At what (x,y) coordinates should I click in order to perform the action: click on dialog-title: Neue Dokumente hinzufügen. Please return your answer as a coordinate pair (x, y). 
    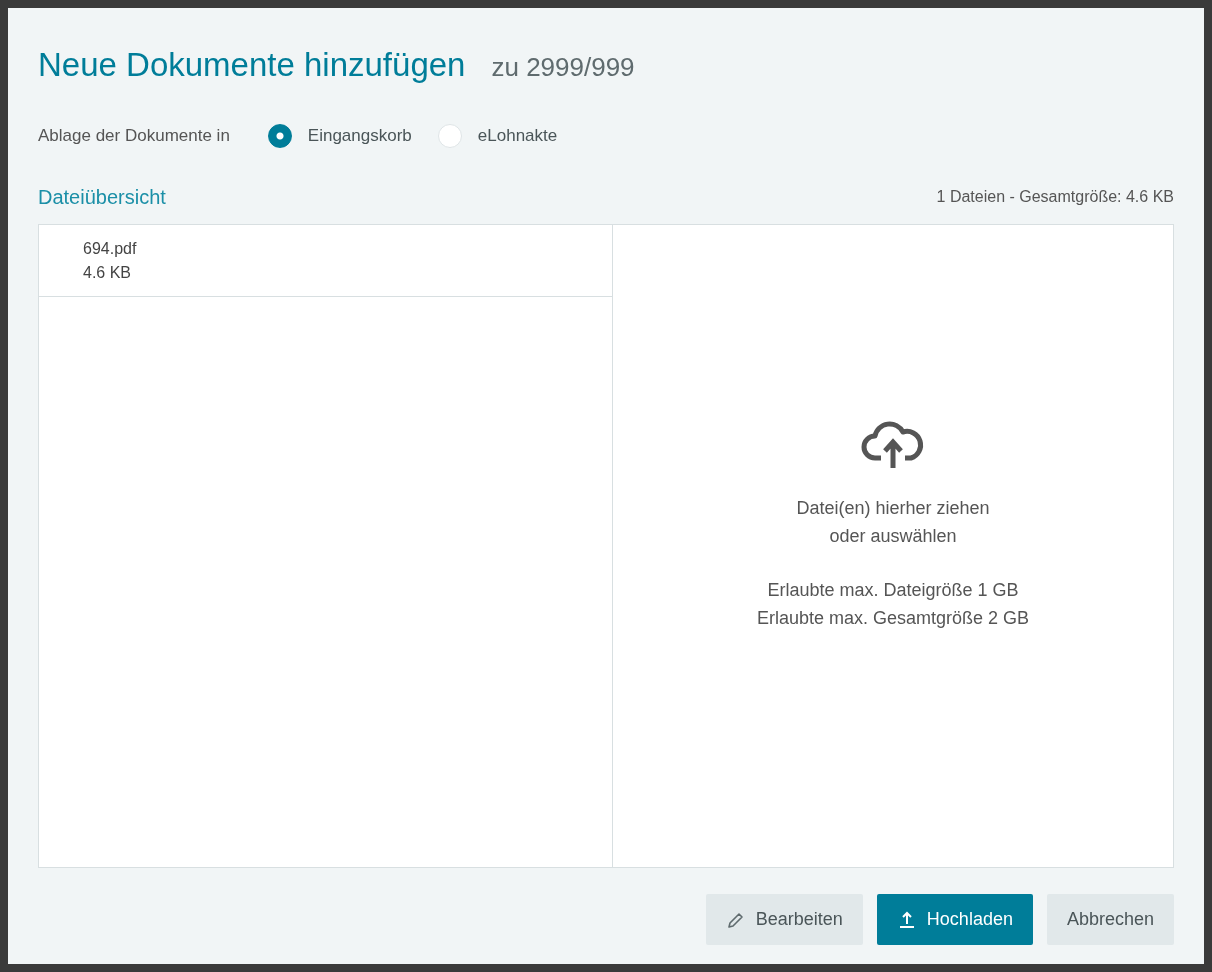
    Looking at the image, I should click on (252, 65).